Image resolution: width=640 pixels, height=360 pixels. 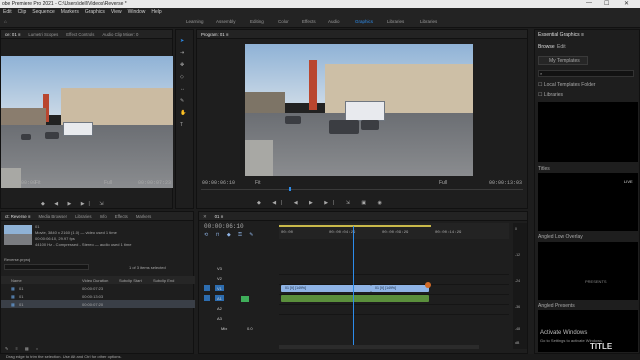 What do you see at coordinates (224, 226) in the screenshot?
I see `timeline-timecode: 00:00:06:10` at bounding box center [224, 226].